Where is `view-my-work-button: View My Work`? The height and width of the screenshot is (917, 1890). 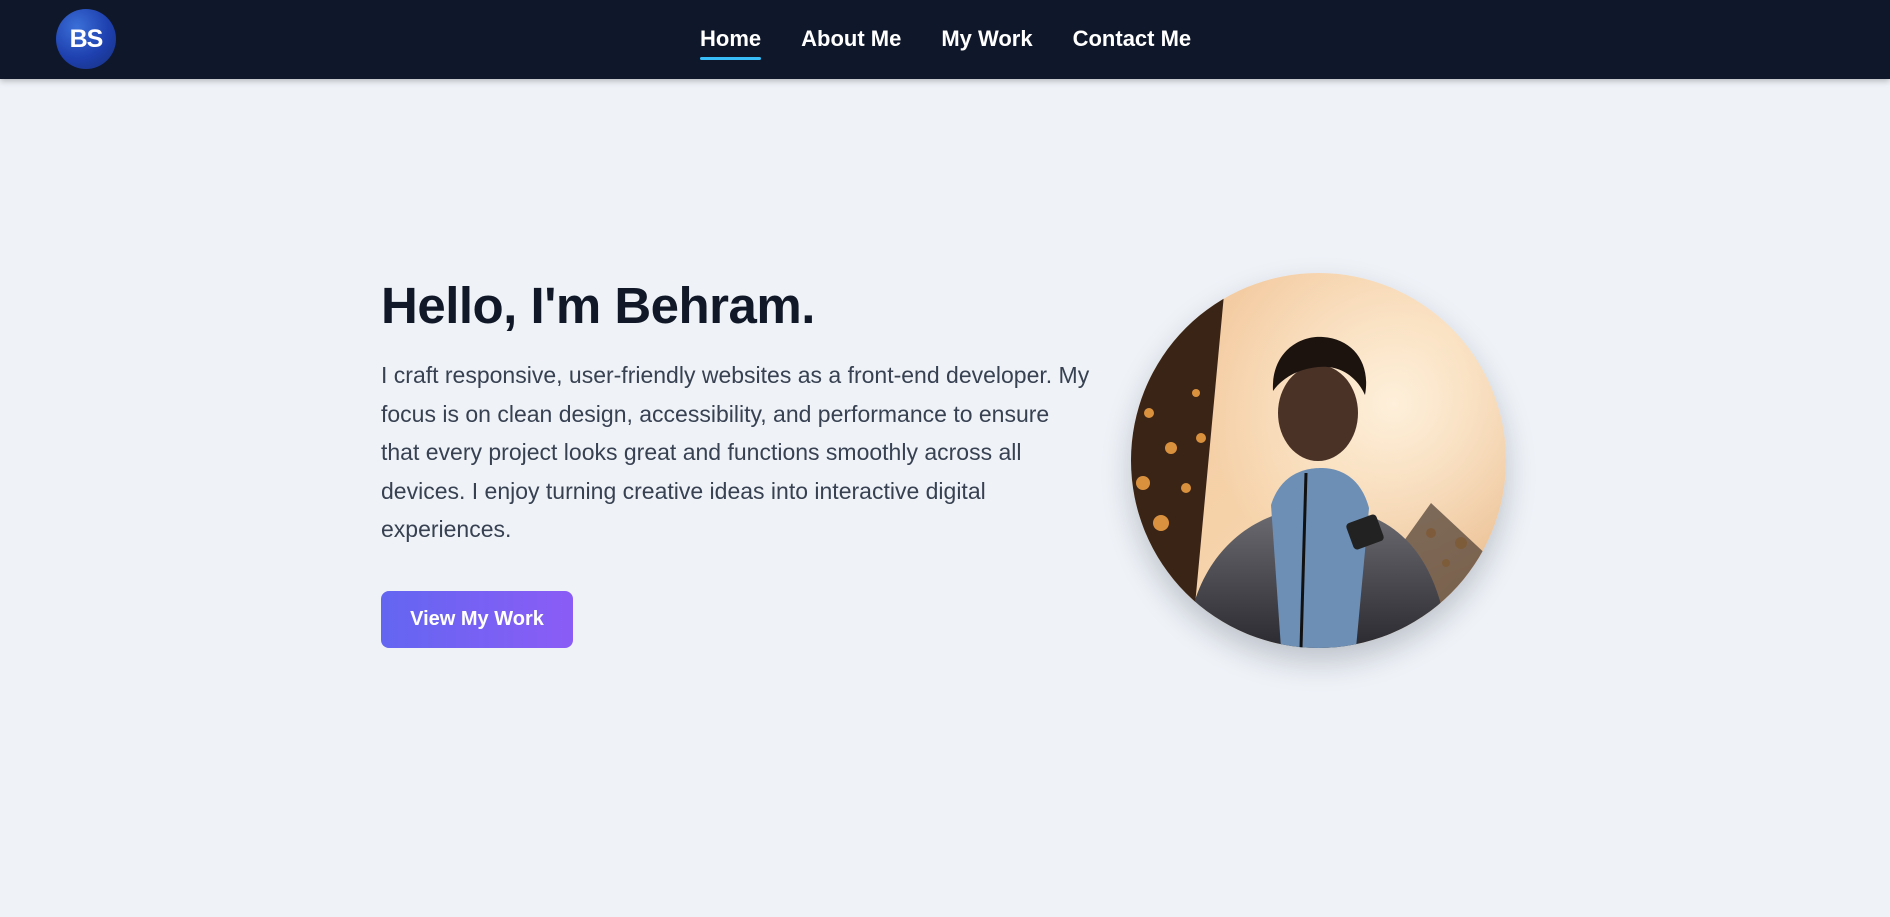 view-my-work-button: View My Work is located at coordinates (477, 619).